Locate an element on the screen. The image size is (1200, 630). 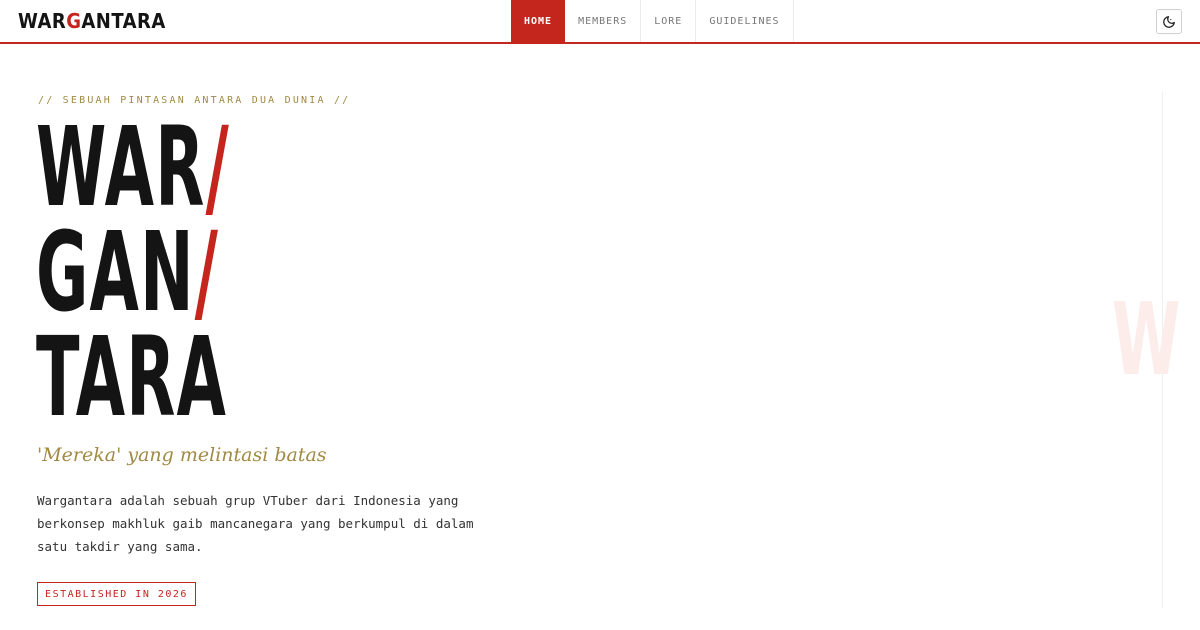
main-nav: HOME MEMBERS LORE GUIDELINES is located at coordinates (652, 21).